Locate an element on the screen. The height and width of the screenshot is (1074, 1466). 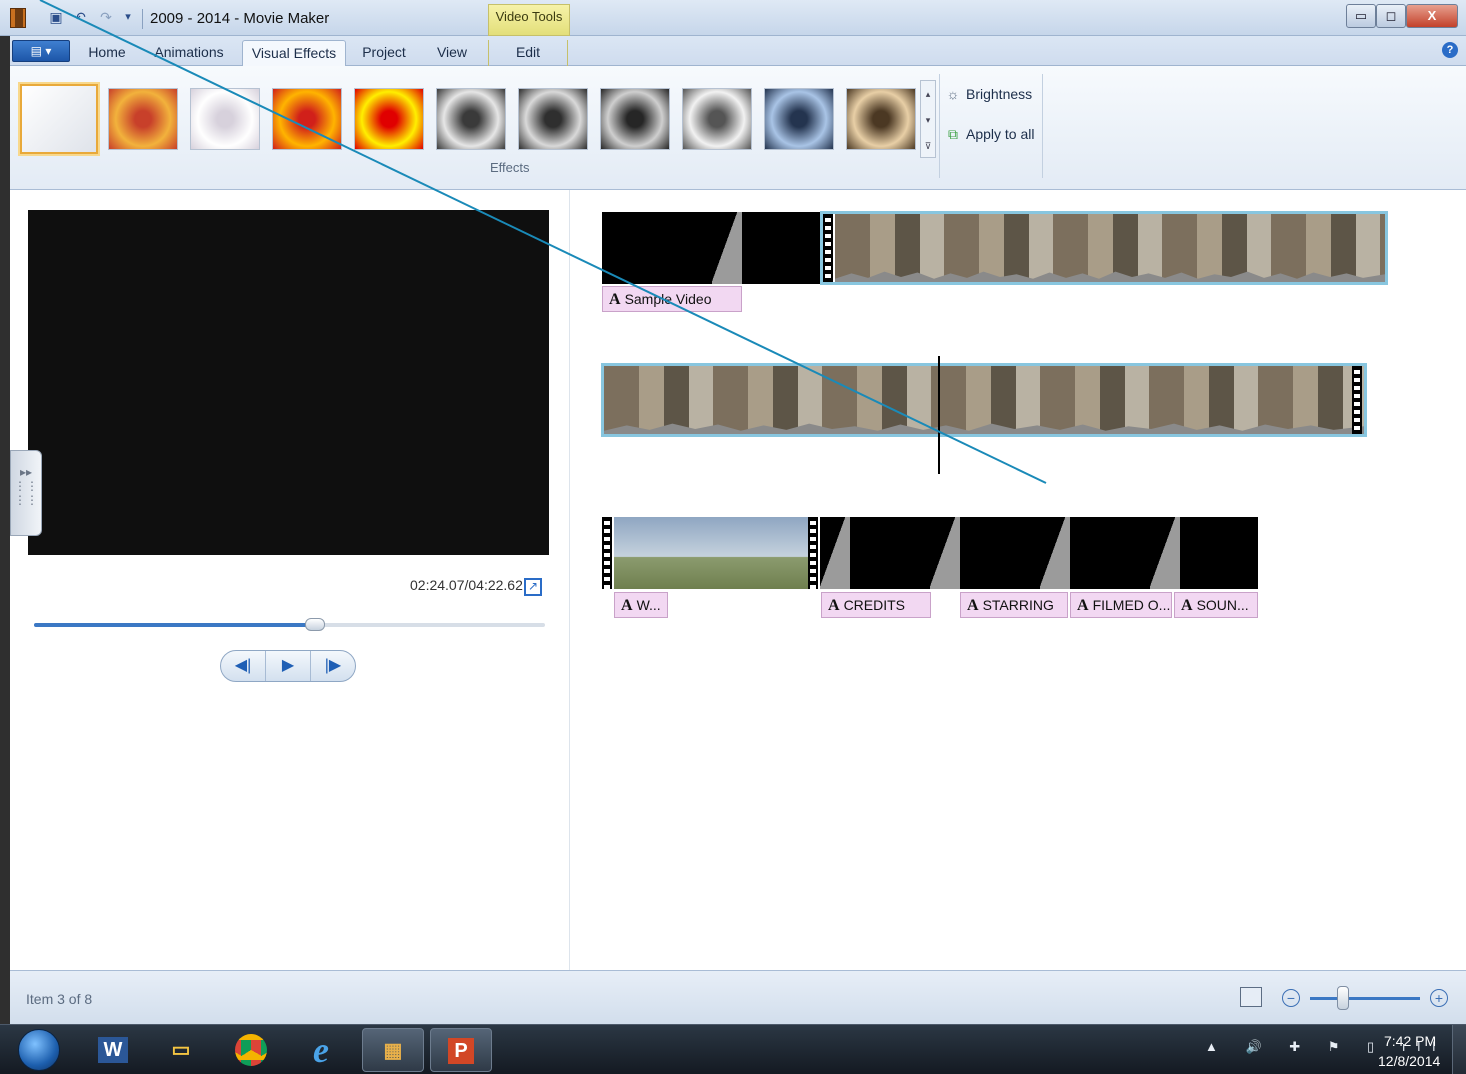
caption-text: CREDITS is located at coordinates (874, 605).